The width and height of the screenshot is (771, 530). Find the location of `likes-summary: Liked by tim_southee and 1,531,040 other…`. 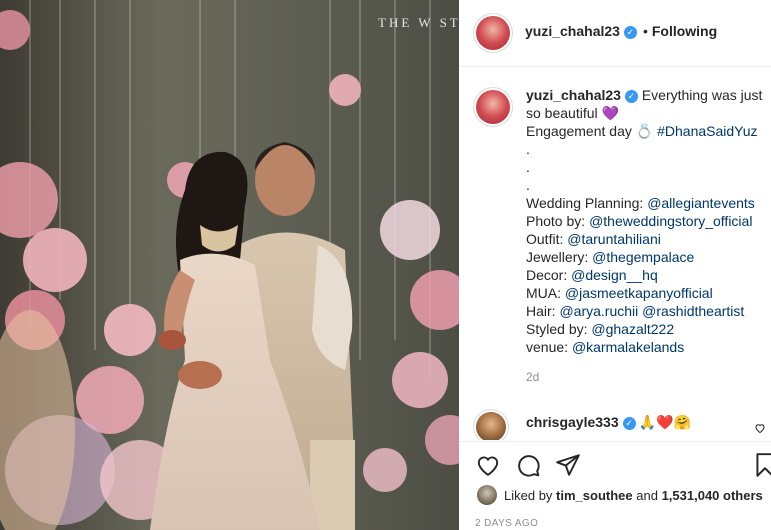

likes-summary: Liked by tim_southee and 1,531,040 other… is located at coordinates (620, 495).